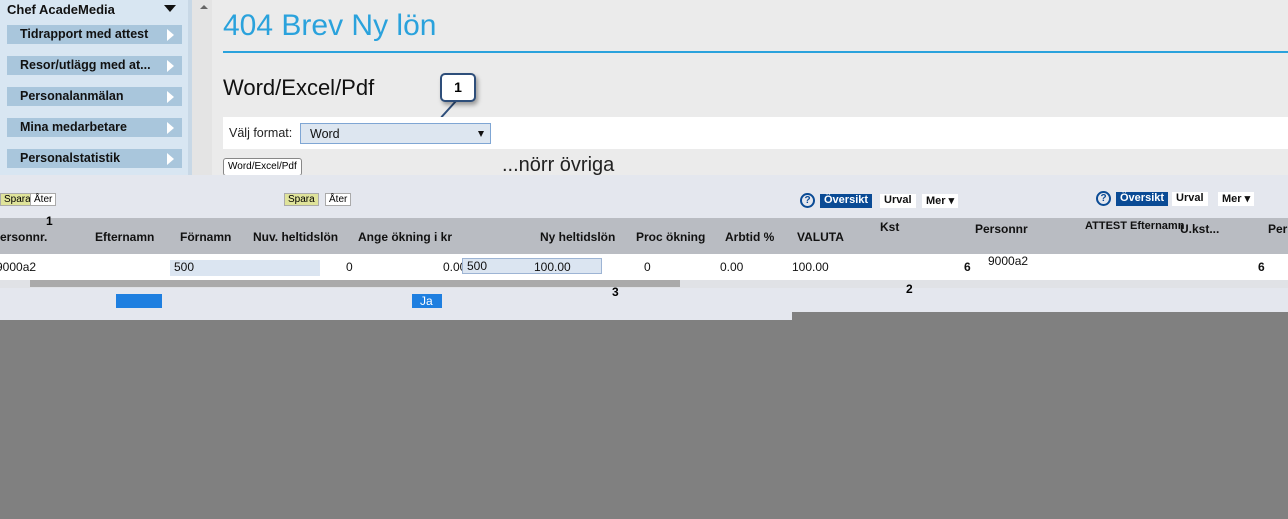 This screenshot has width=1288, height=519. What do you see at coordinates (261, 133) in the screenshot?
I see `format-label: Välj format:` at bounding box center [261, 133].